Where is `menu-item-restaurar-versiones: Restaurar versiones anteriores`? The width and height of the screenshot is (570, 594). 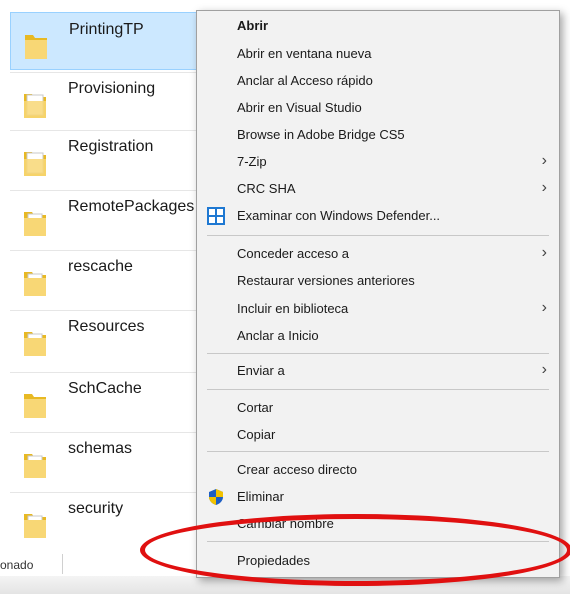
menu-item-restaurar-versiones: Restaurar versiones anteriores is located at coordinates (378, 281).